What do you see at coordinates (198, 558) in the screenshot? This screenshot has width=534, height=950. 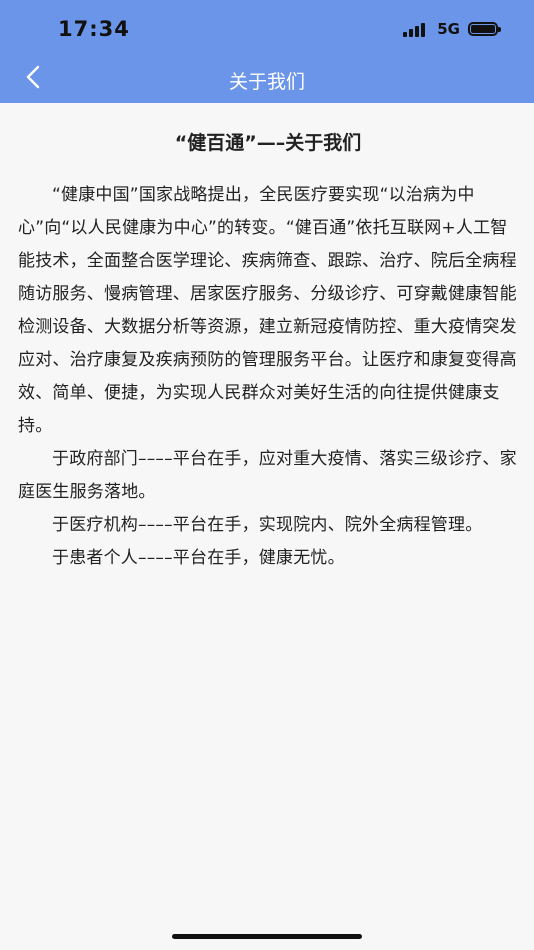 I see `paragraph-patient: 于患者个人––––平台在手，健康无忧。` at bounding box center [198, 558].